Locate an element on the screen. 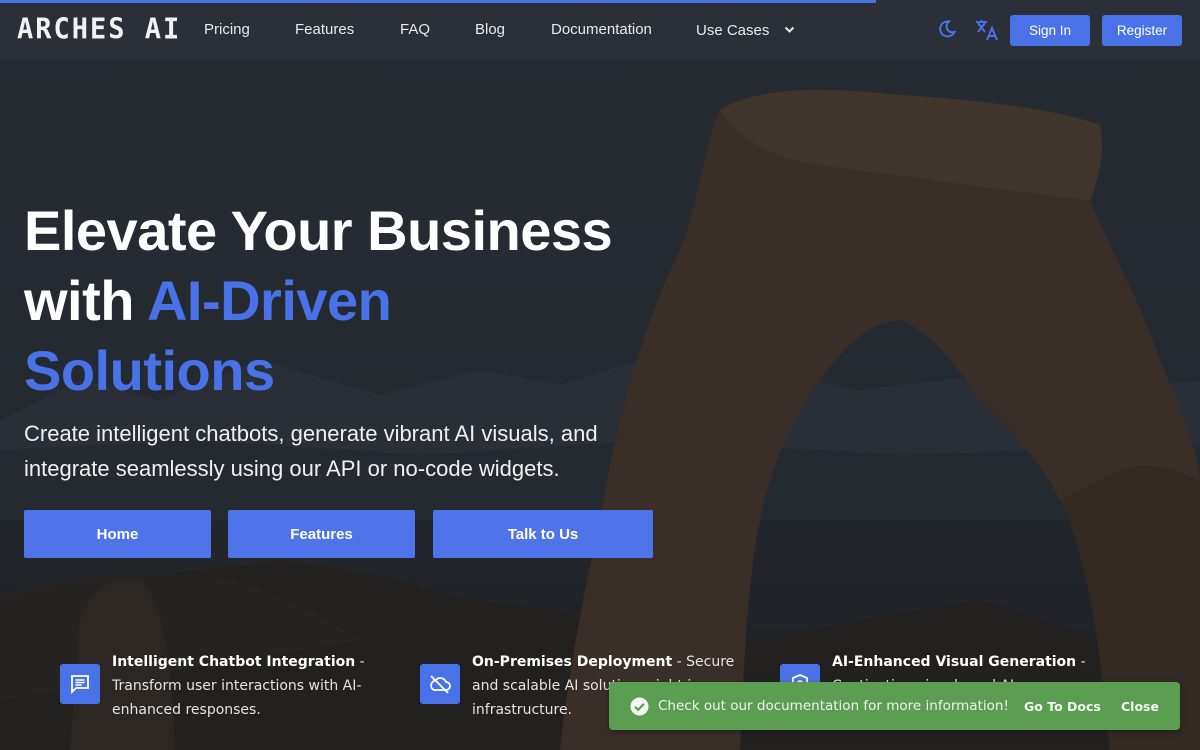 The width and height of the screenshot is (1200, 750). chat-bubble-icon is located at coordinates (80, 684).